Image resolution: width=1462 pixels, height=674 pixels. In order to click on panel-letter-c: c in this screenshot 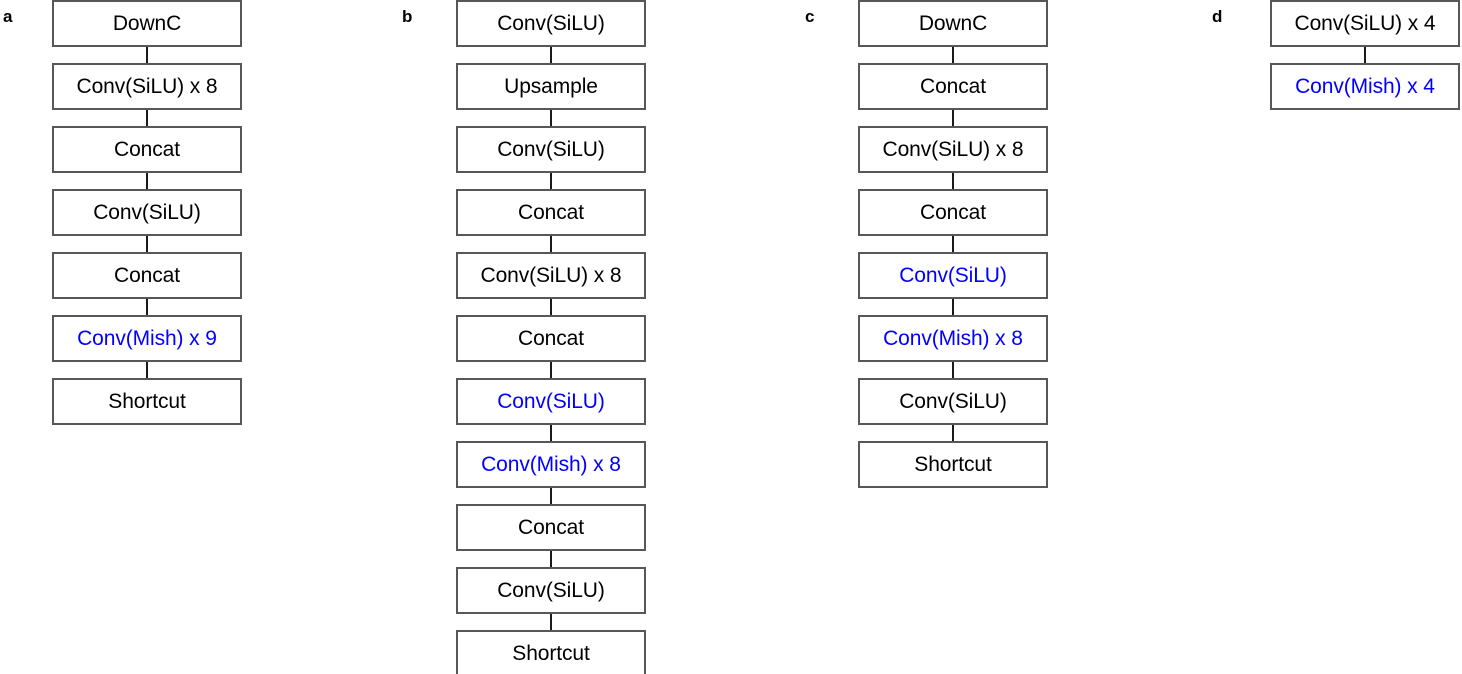, I will do `click(810, 16)`.